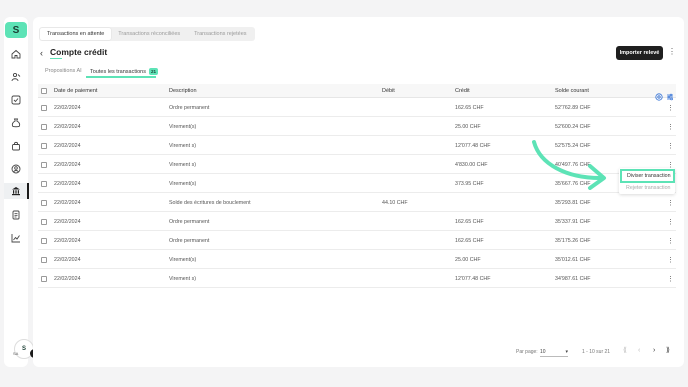 Image resolution: width=688 pixels, height=387 pixels. What do you see at coordinates (668, 351) in the screenshot?
I see `last-page-icon: ⟫` at bounding box center [668, 351].